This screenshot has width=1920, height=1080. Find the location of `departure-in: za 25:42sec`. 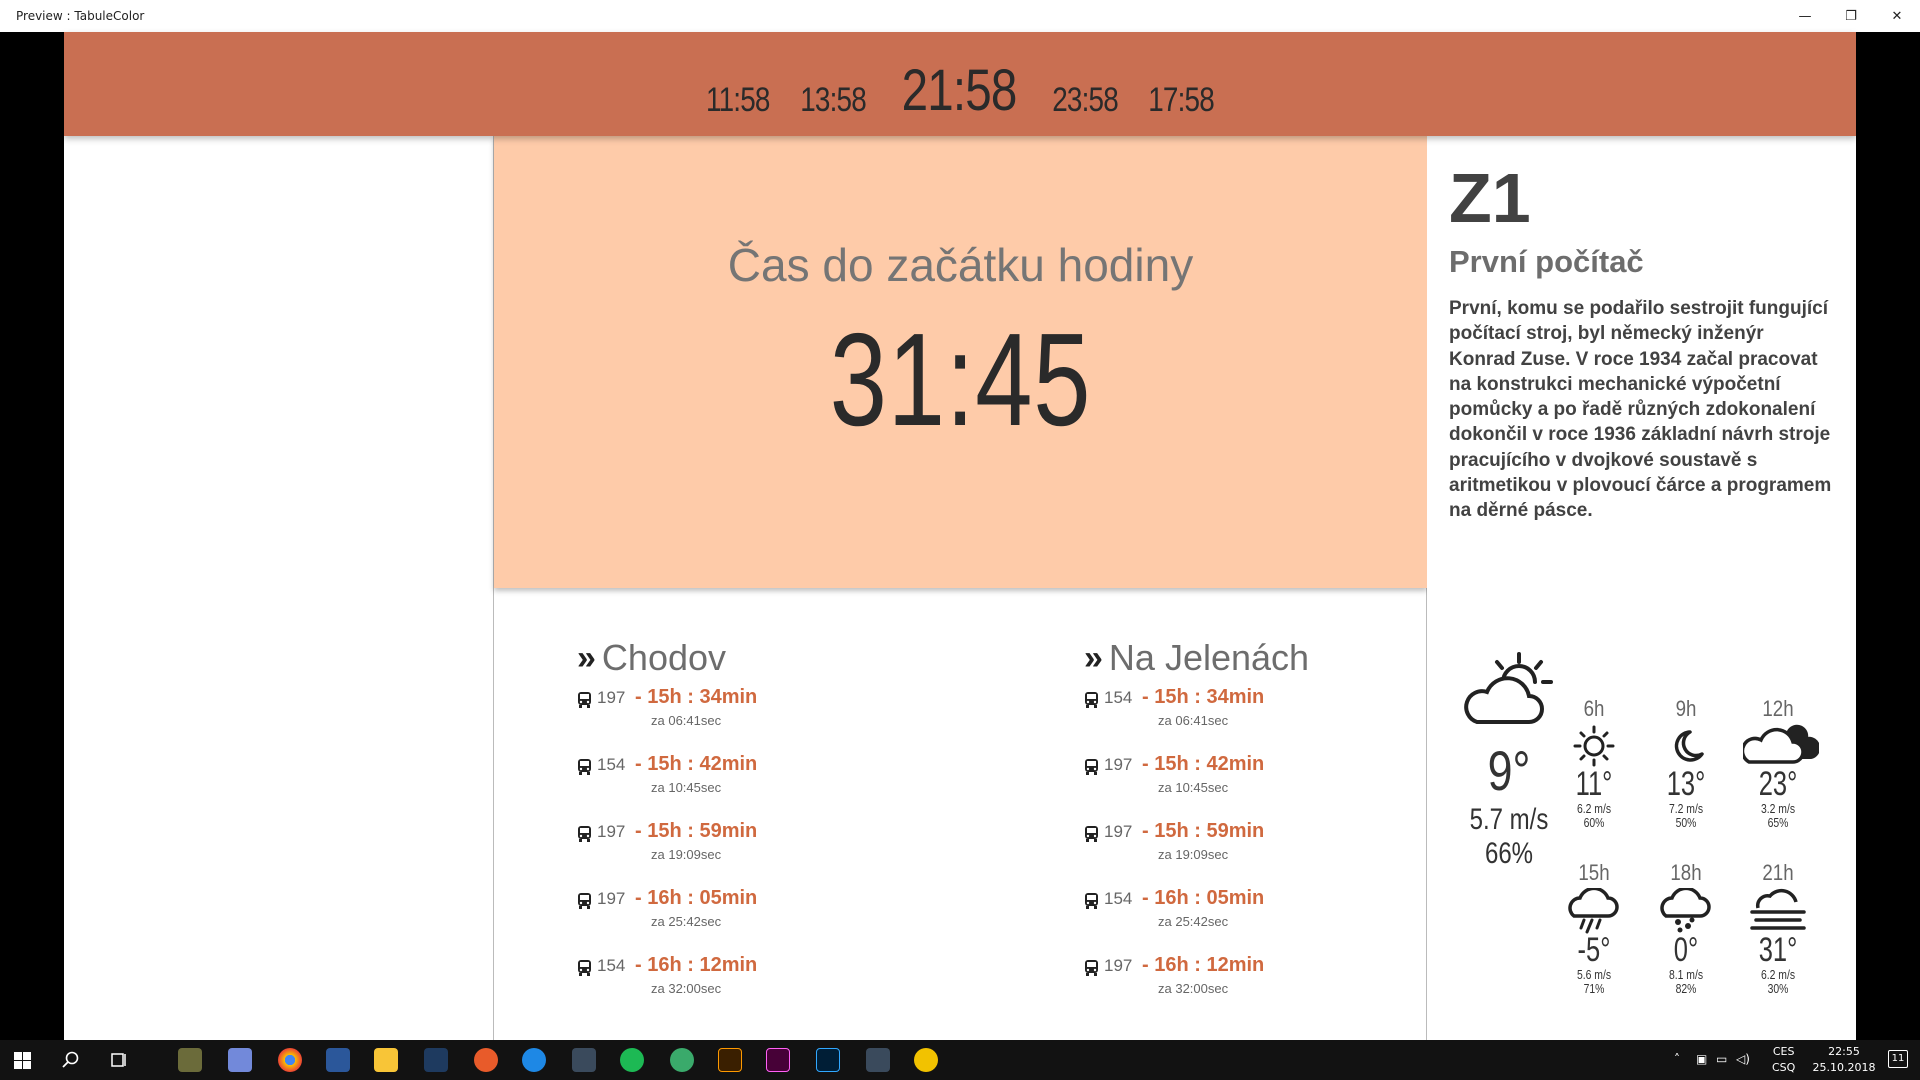

departure-in: za 25:42sec is located at coordinates (686, 921).